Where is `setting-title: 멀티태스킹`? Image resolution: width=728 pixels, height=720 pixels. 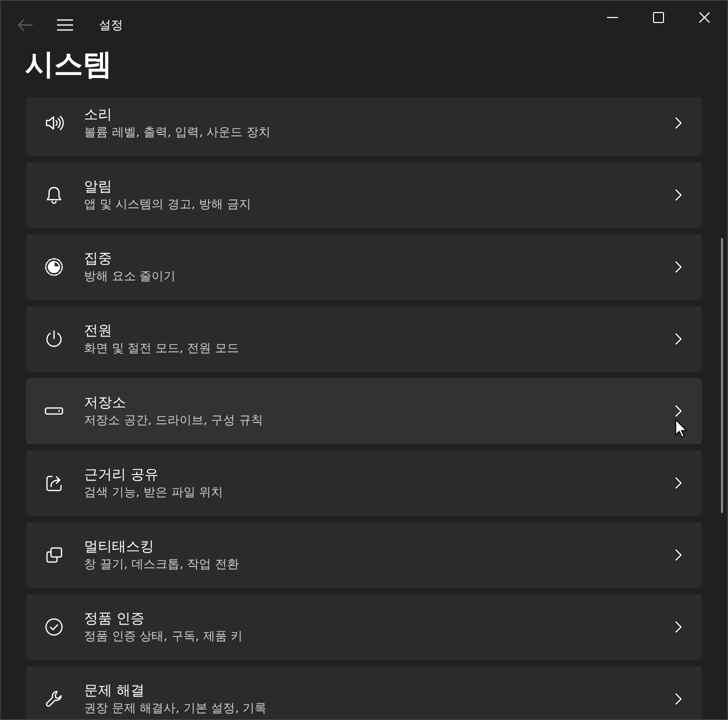 setting-title: 멀티태스킹 is located at coordinates (119, 547).